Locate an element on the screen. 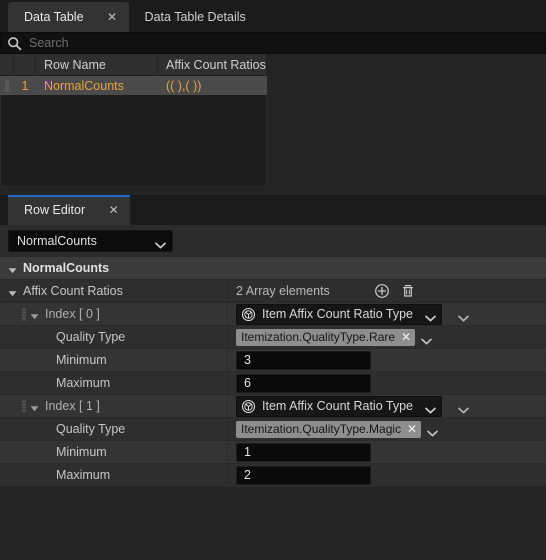 Image resolution: width=546 pixels, height=560 pixels. row-drag-handle-icon is located at coordinates (7, 85).